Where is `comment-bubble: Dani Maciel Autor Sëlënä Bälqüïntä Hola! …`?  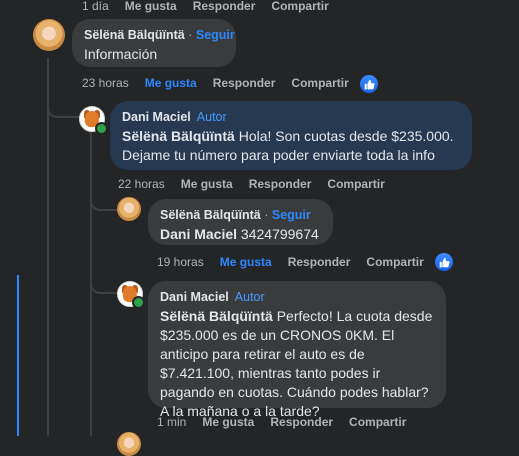 comment-bubble: Dani Maciel Autor Sëlënä Bälqüïntä Hola! … is located at coordinates (291, 135).